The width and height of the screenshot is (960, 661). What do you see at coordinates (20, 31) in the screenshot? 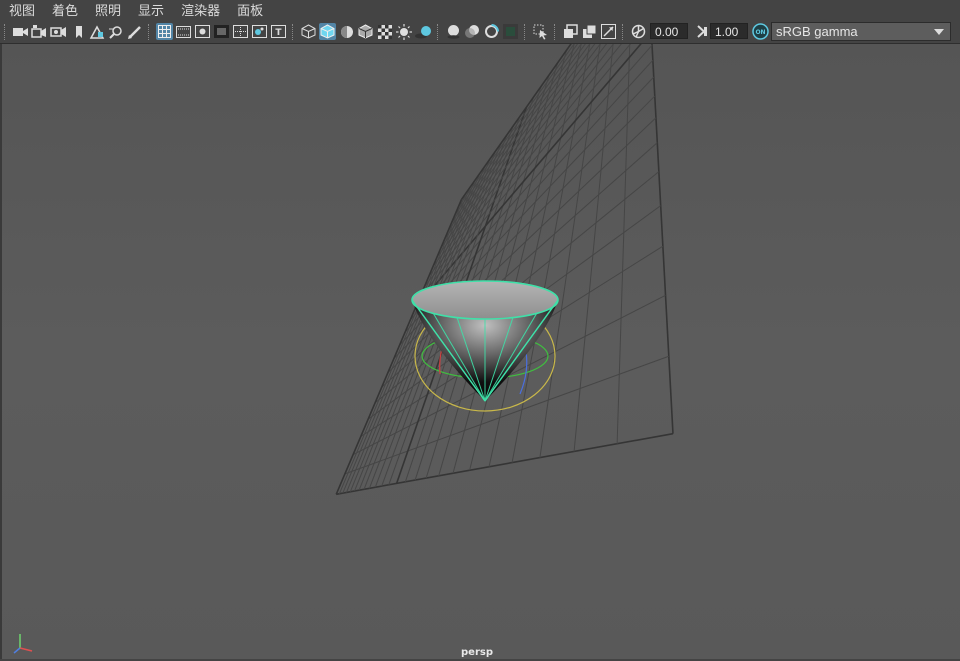
I see `select-camera-icon` at bounding box center [20, 31].